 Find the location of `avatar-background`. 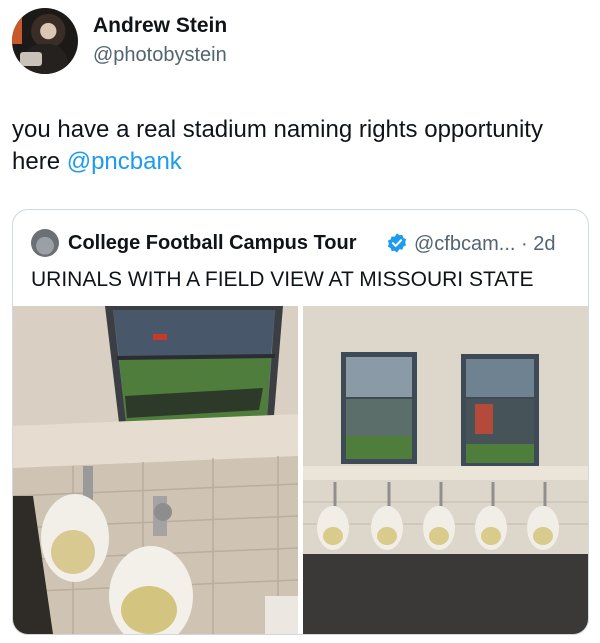

avatar-background is located at coordinates (17, 31).